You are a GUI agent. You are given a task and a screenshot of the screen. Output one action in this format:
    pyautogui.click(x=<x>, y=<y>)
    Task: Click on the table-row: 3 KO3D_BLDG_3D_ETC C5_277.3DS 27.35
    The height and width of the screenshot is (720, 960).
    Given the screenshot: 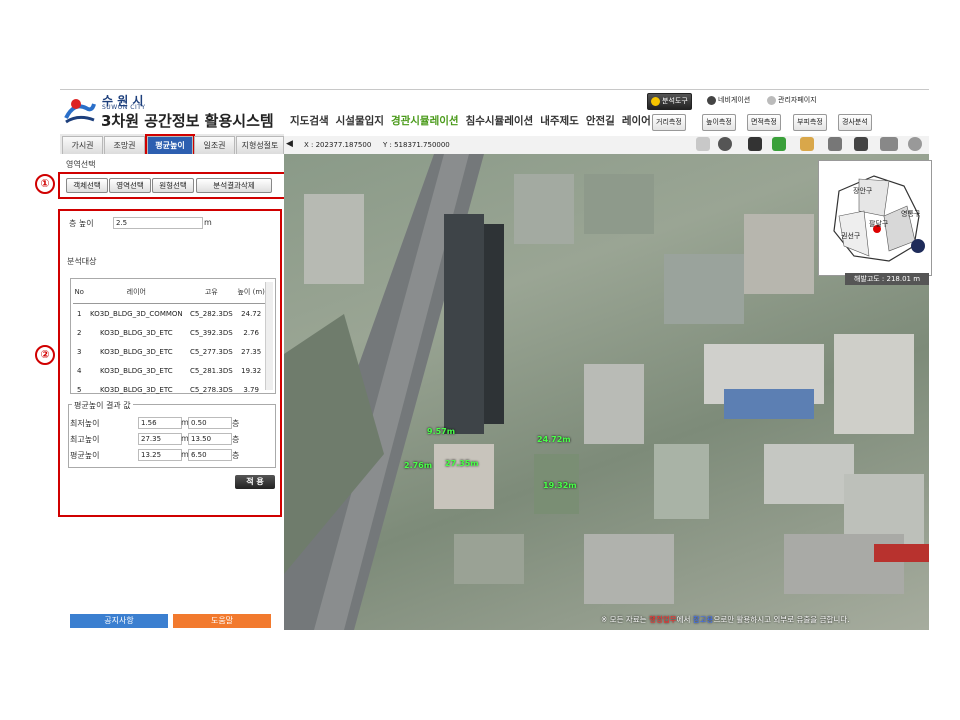 What is the action you would take?
    pyautogui.click(x=170, y=351)
    